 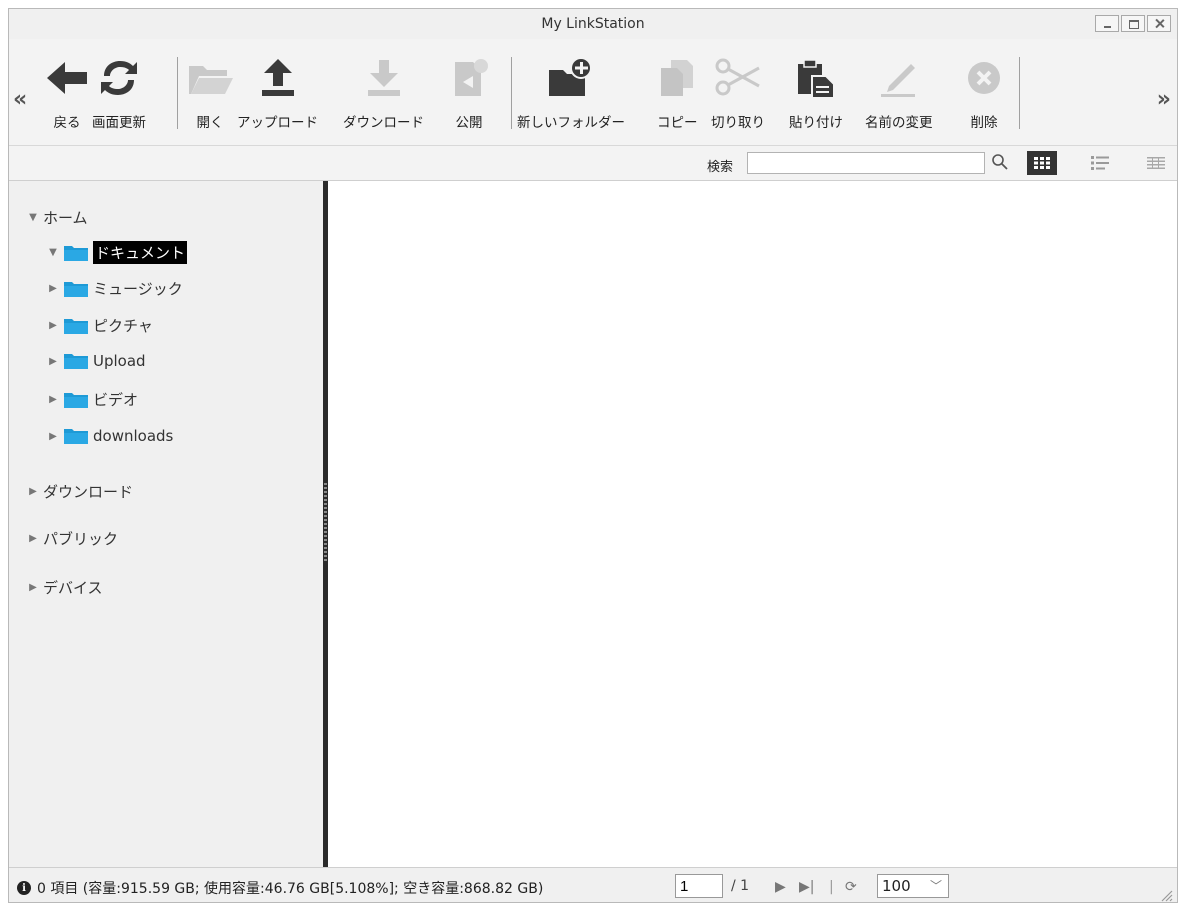 What do you see at coordinates (866, 163) in the screenshot?
I see `search-input` at bounding box center [866, 163].